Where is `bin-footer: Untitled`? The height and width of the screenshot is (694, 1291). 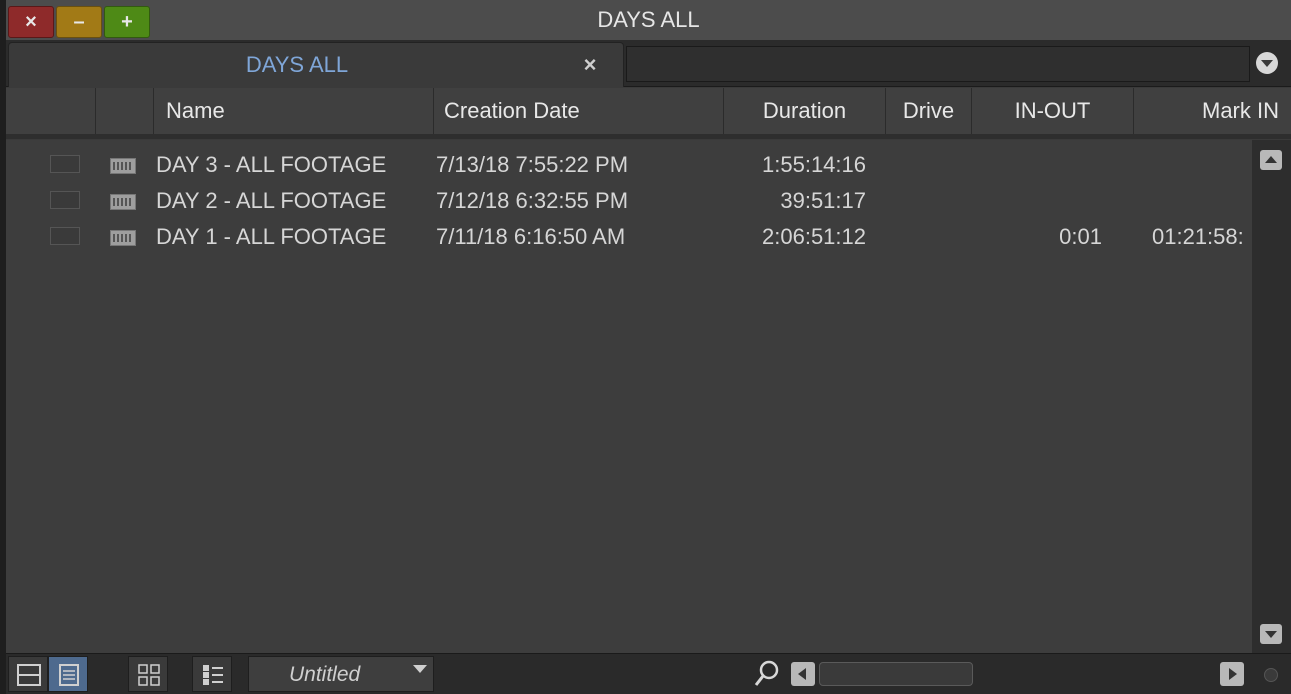
bin-footer: Untitled is located at coordinates (648, 673).